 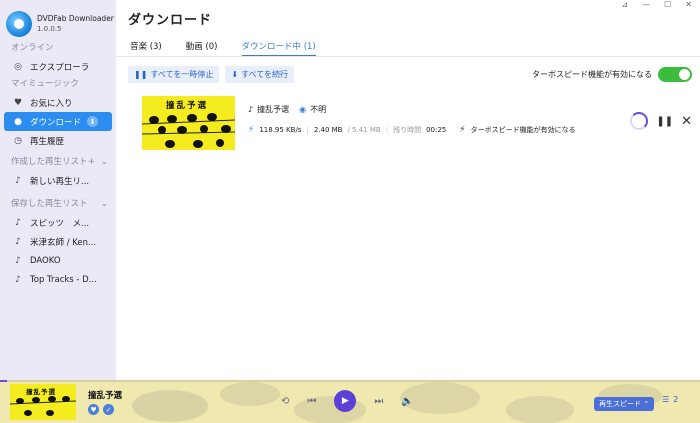 I want to click on download-thumbnail: 撞乱予選, so click(x=188, y=123).